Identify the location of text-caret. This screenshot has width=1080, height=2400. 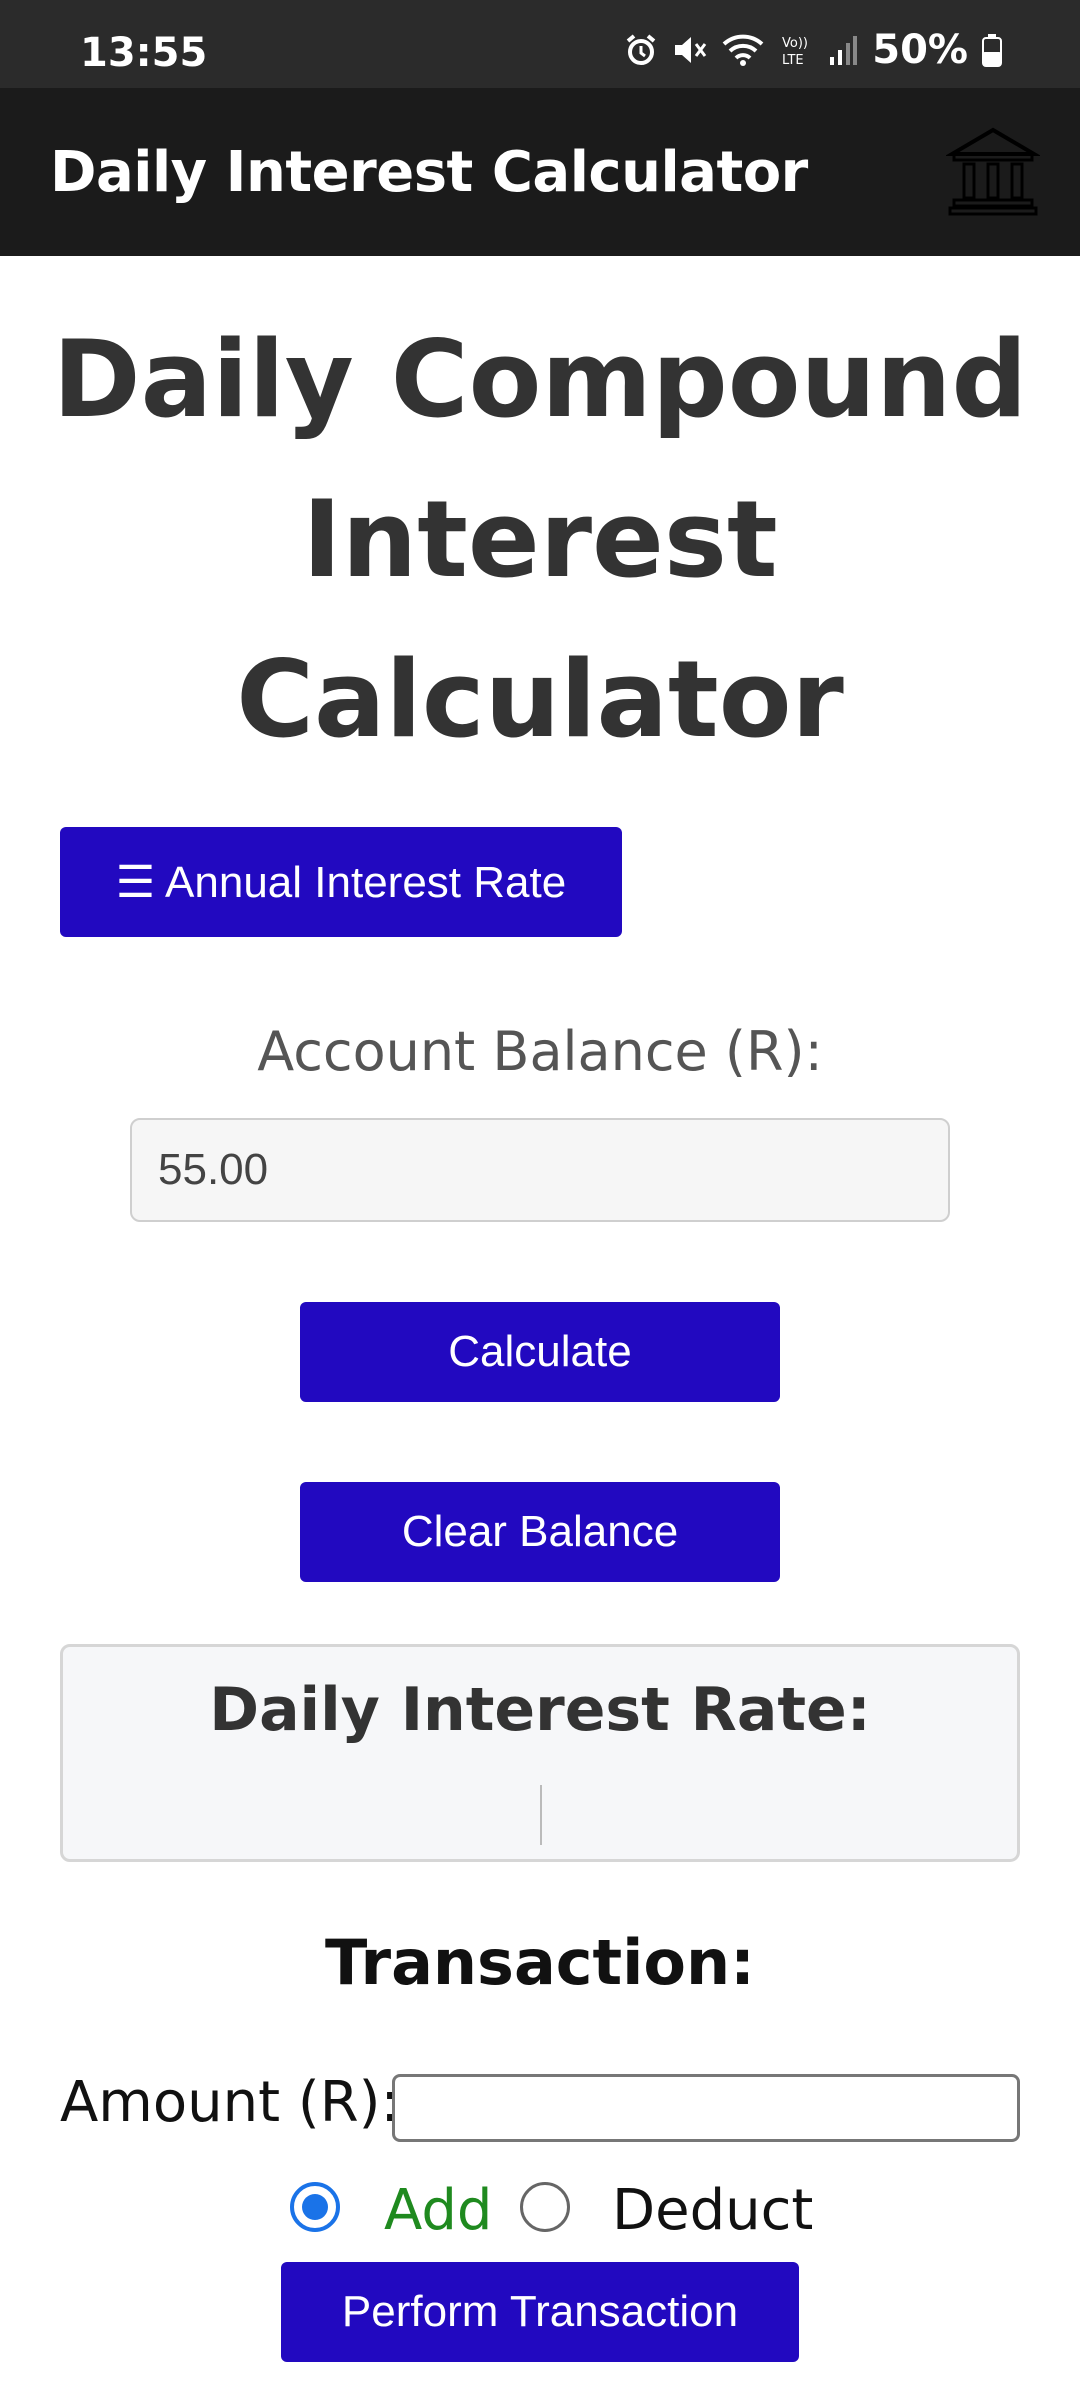
(541, 1815).